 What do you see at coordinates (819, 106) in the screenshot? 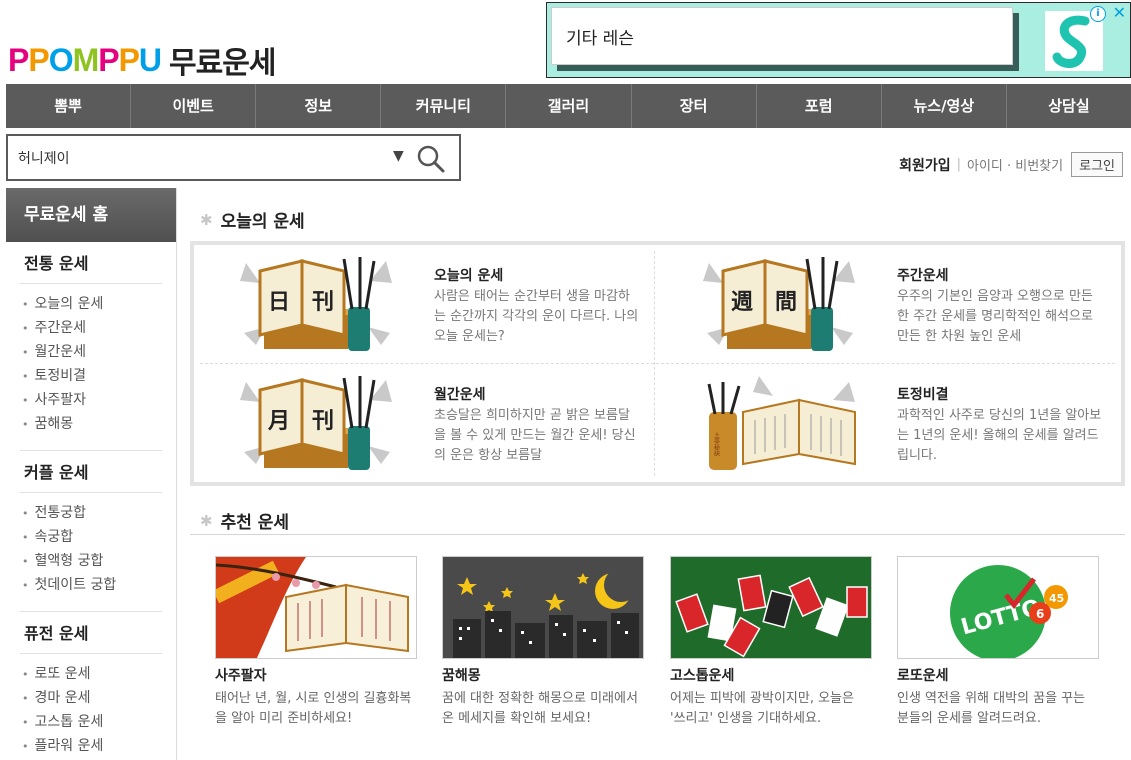
I see `nav-item-forum: 포럼` at bounding box center [819, 106].